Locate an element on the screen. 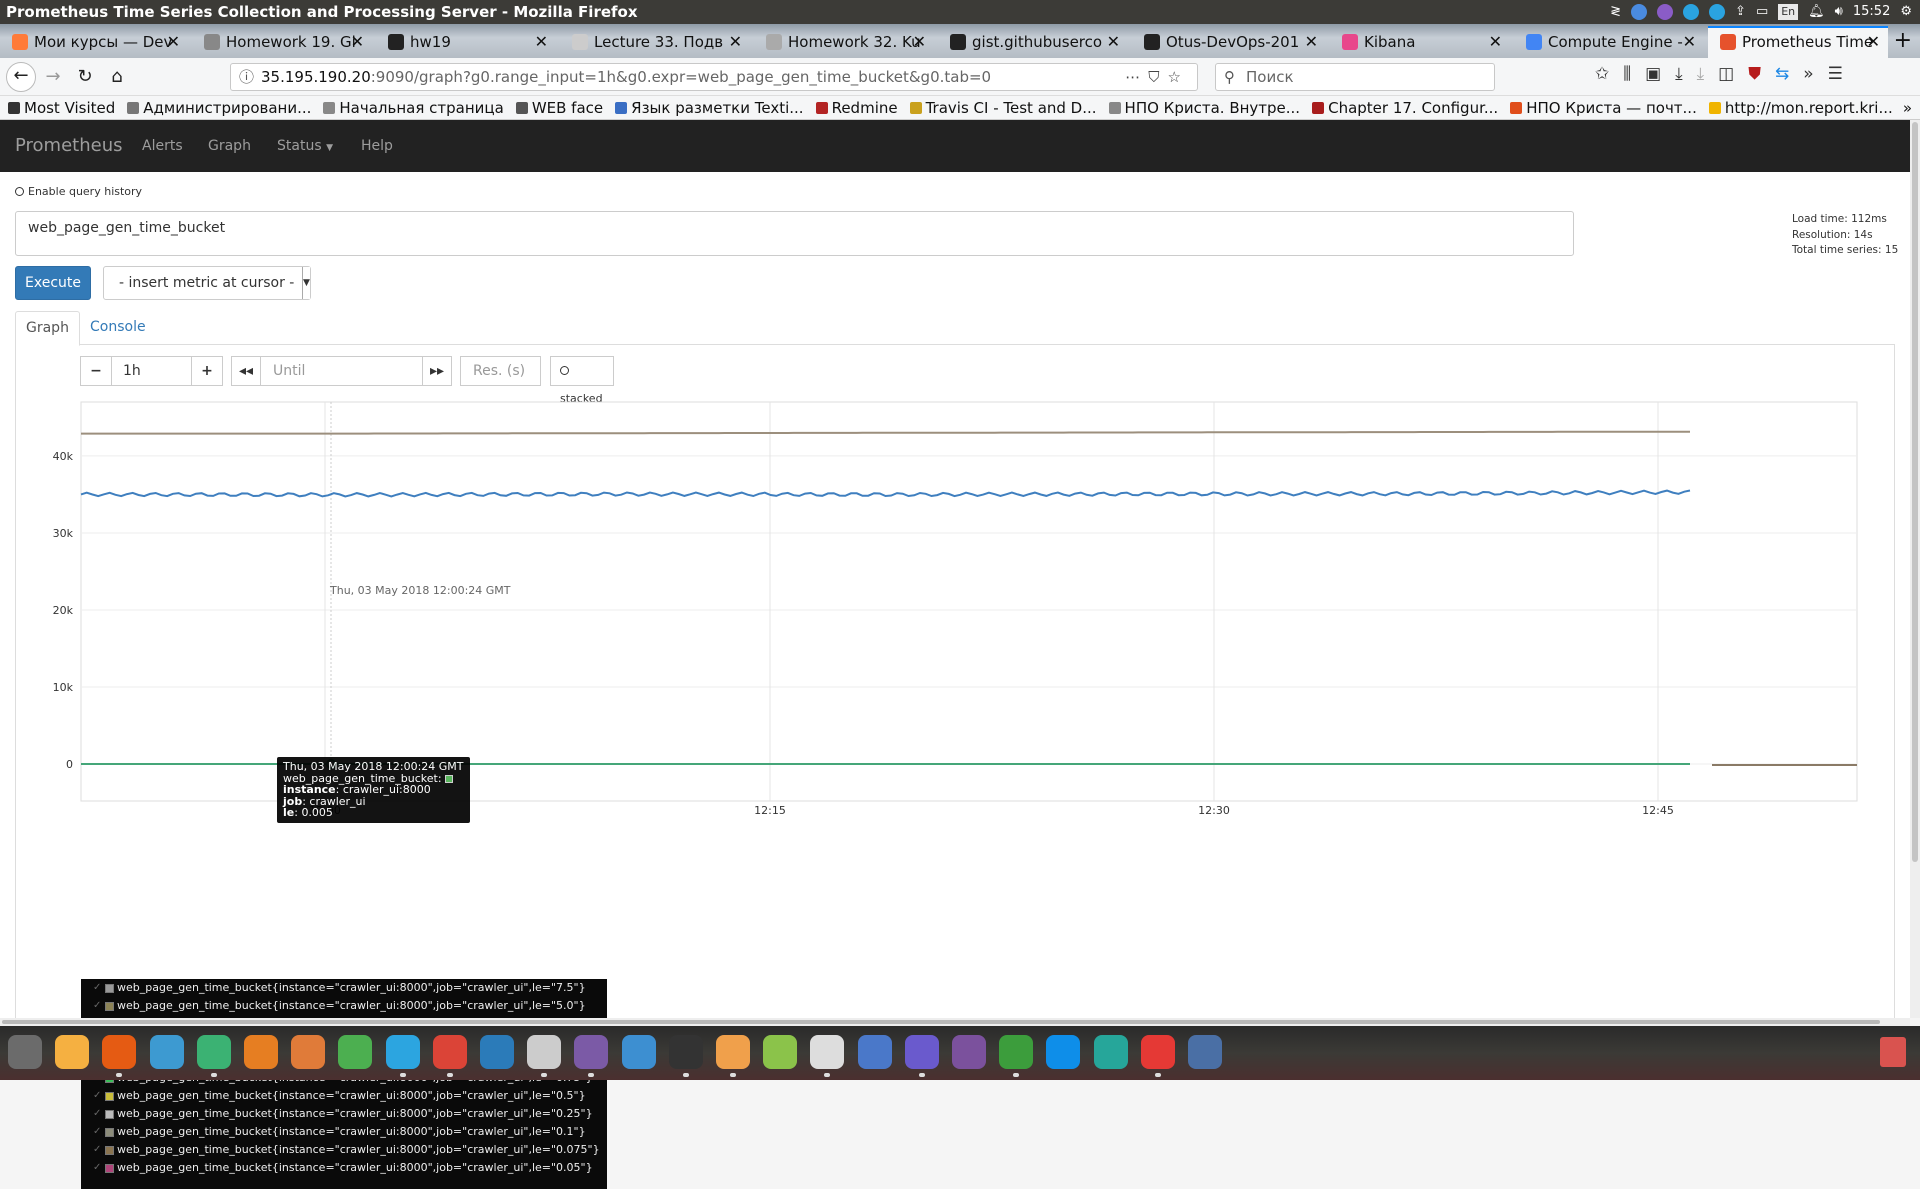 This screenshot has width=1920, height=1189. telegram-tray-icon is located at coordinates (1691, 12).